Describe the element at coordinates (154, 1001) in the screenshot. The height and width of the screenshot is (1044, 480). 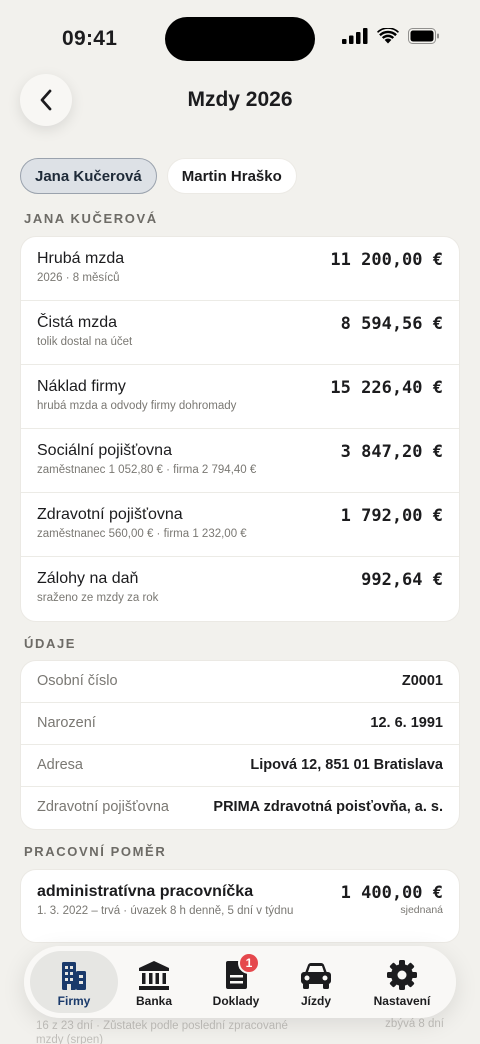
I see `tab-label: Banka` at that location.